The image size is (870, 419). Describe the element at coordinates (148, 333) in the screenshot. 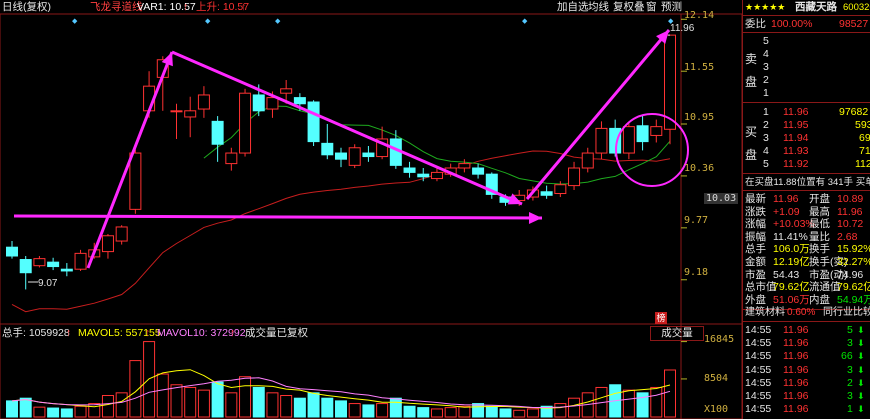

I see `mavol5-up-icon: ↑` at that location.